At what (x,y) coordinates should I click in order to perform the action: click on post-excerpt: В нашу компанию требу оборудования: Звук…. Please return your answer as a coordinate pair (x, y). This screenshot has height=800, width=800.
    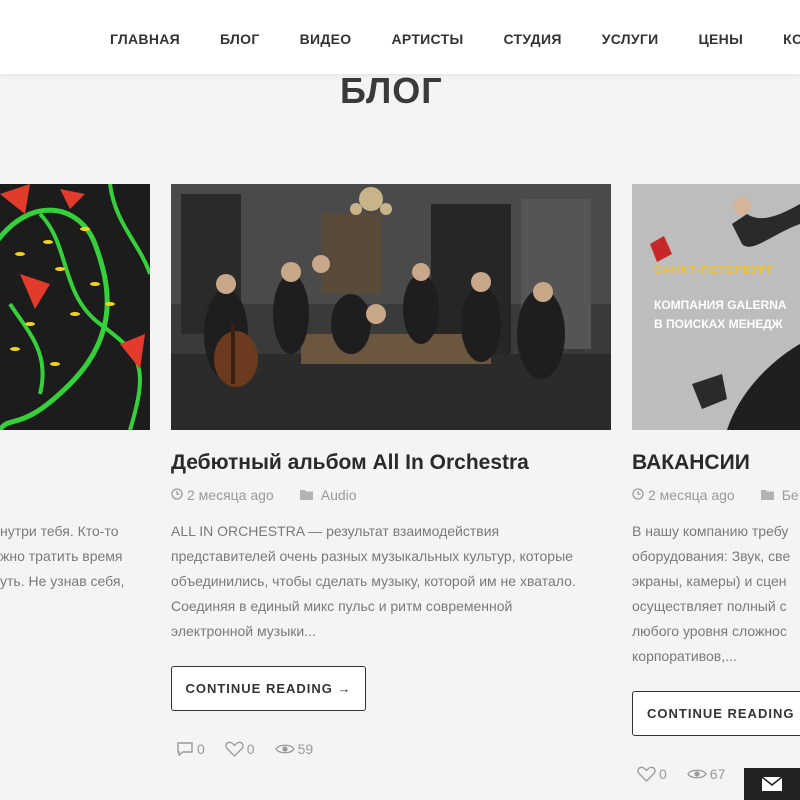
    Looking at the image, I should click on (711, 594).